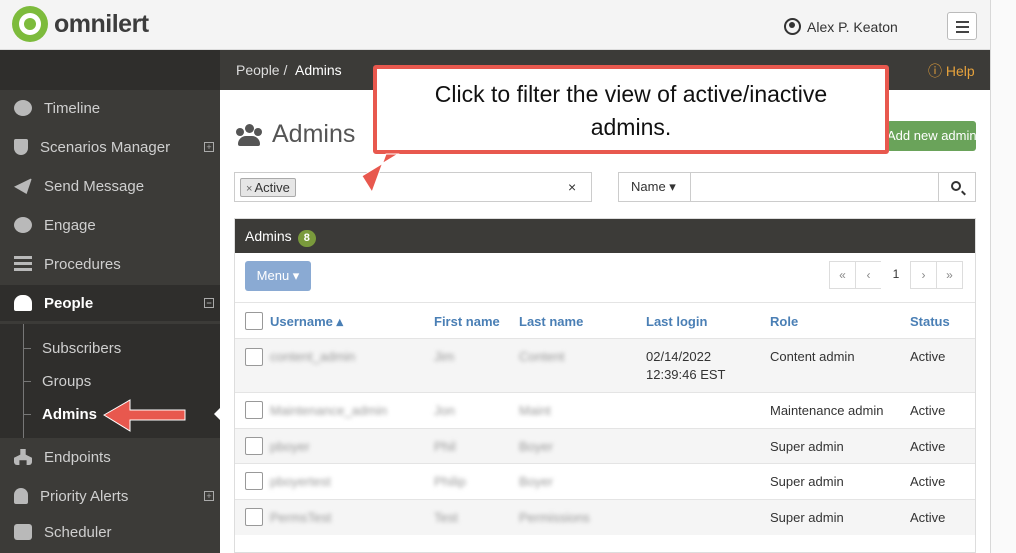  I want to click on callout-pointer-arrow-icon, so click(380, 173).